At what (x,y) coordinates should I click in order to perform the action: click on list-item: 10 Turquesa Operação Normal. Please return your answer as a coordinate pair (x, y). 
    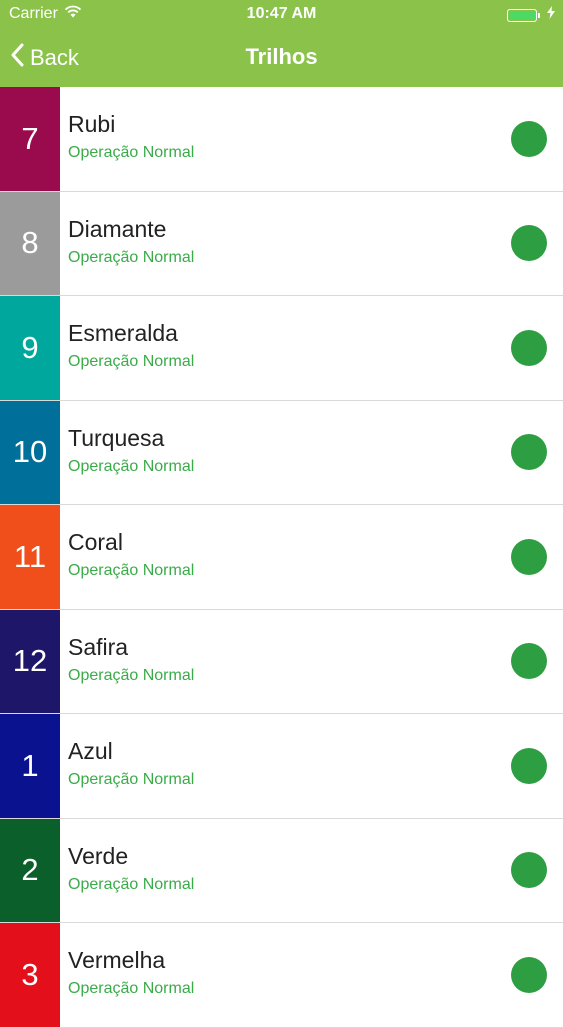
    Looking at the image, I should click on (281, 452).